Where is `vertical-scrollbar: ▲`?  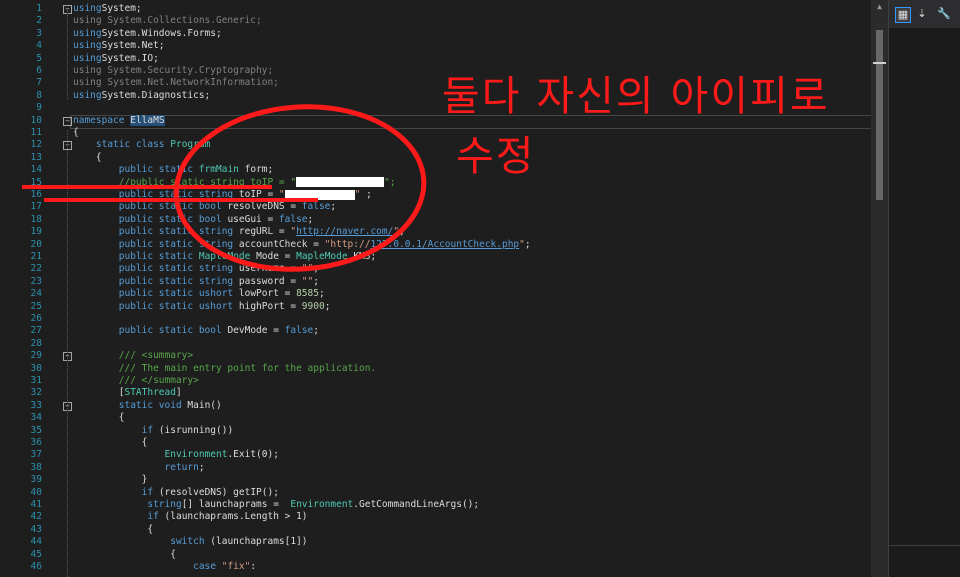 vertical-scrollbar: ▲ is located at coordinates (879, 288).